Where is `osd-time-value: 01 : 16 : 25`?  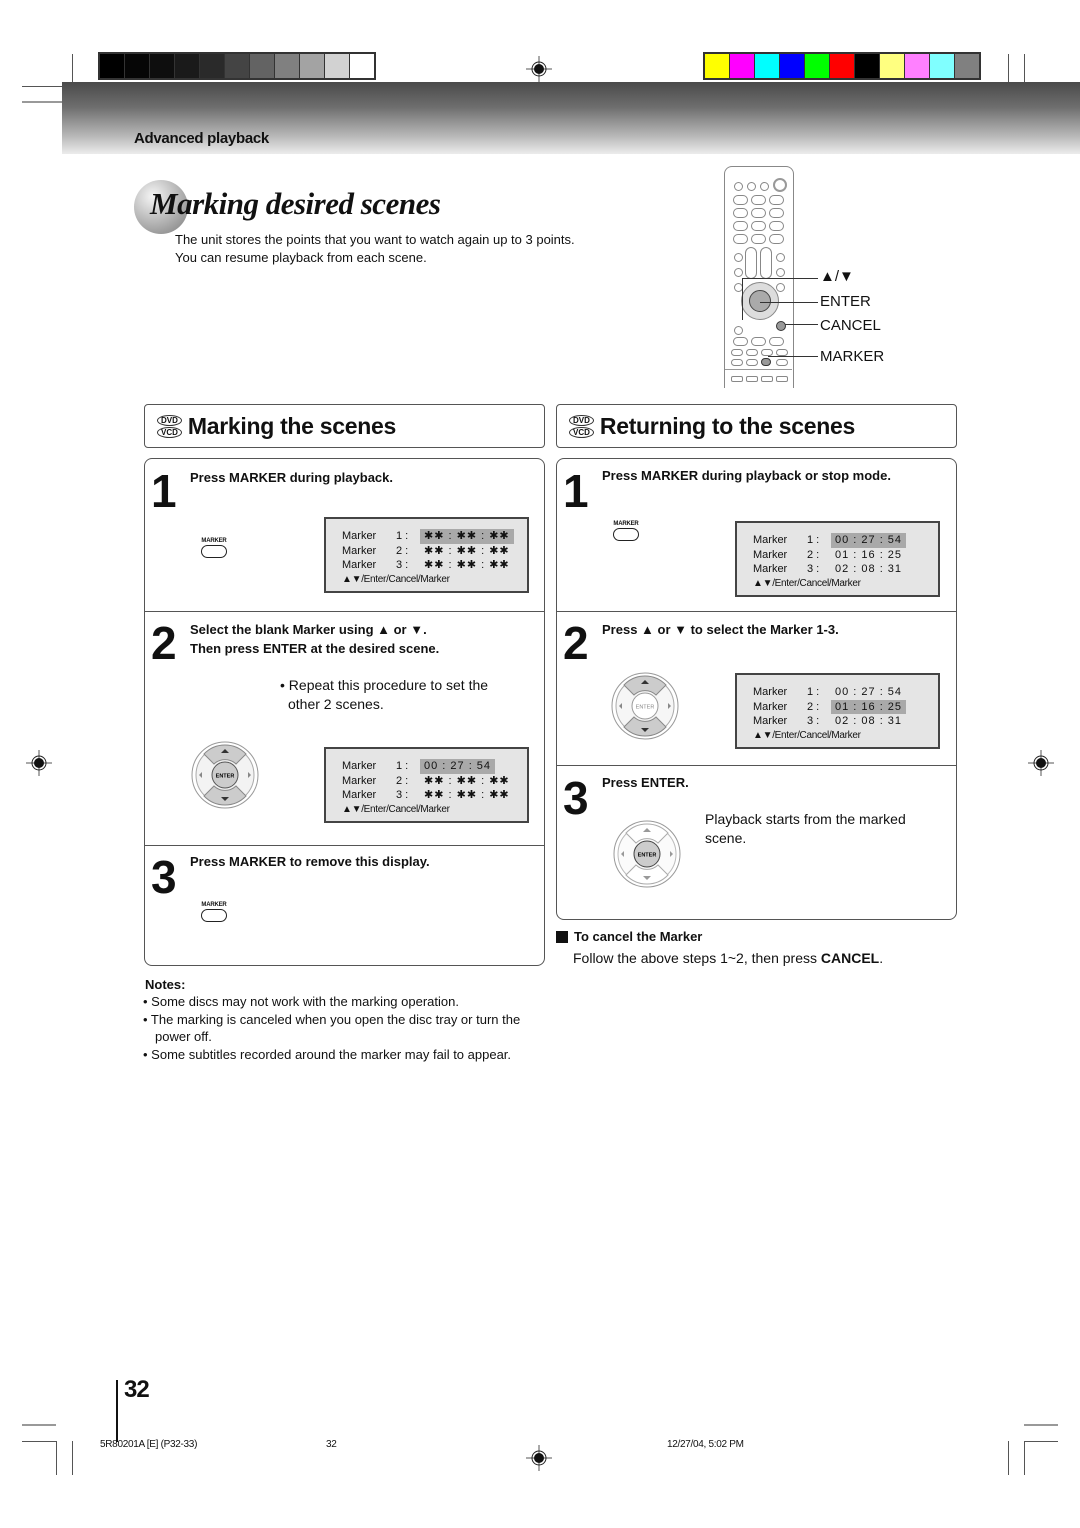 osd-time-value: 01 : 16 : 25 is located at coordinates (869, 554).